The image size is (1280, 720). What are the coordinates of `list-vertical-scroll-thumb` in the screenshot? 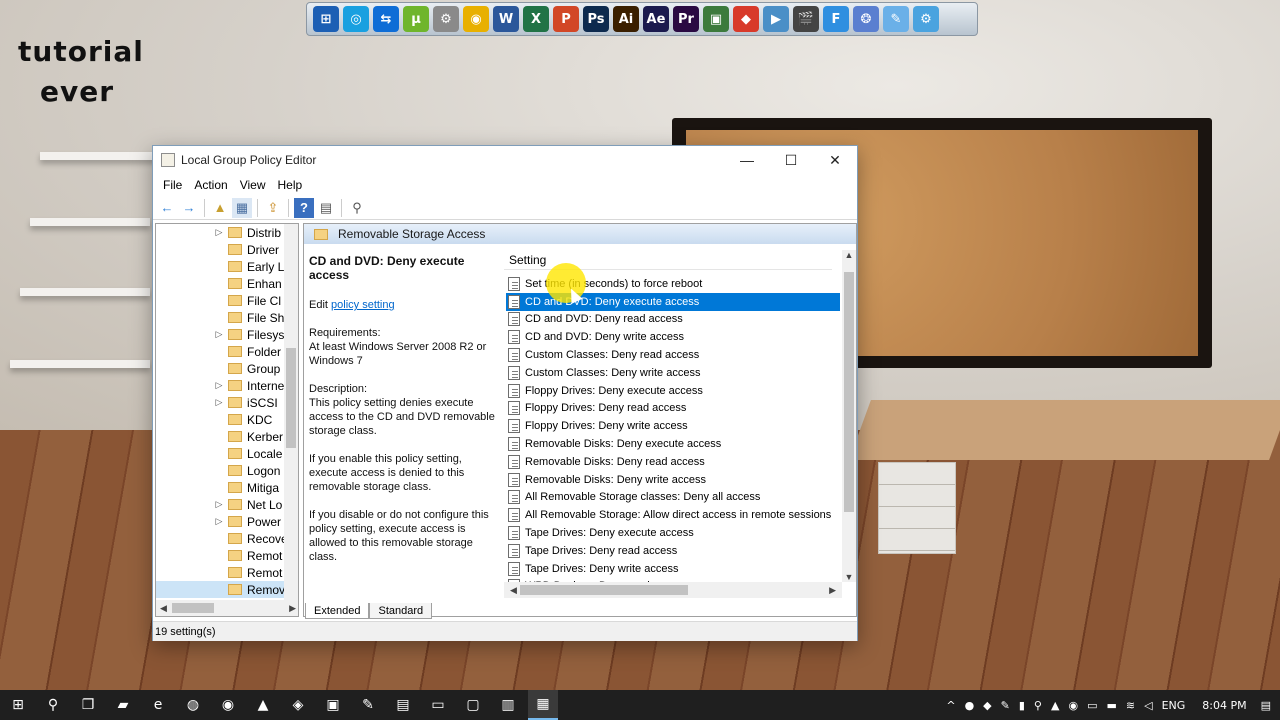 It's located at (849, 392).